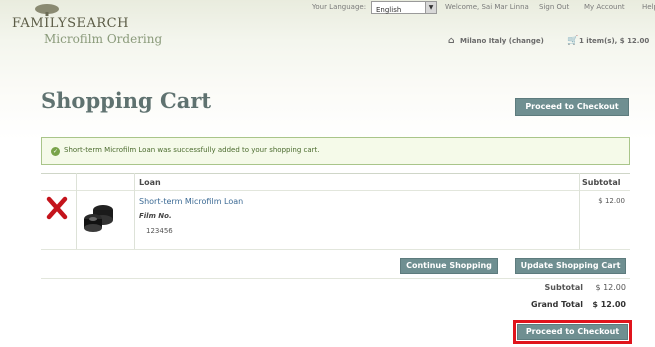 Image resolution: width=655 pixels, height=347 pixels. Describe the element at coordinates (487, 7) in the screenshot. I see `welcome-text: Welcome, Sai Mar Linna` at that location.